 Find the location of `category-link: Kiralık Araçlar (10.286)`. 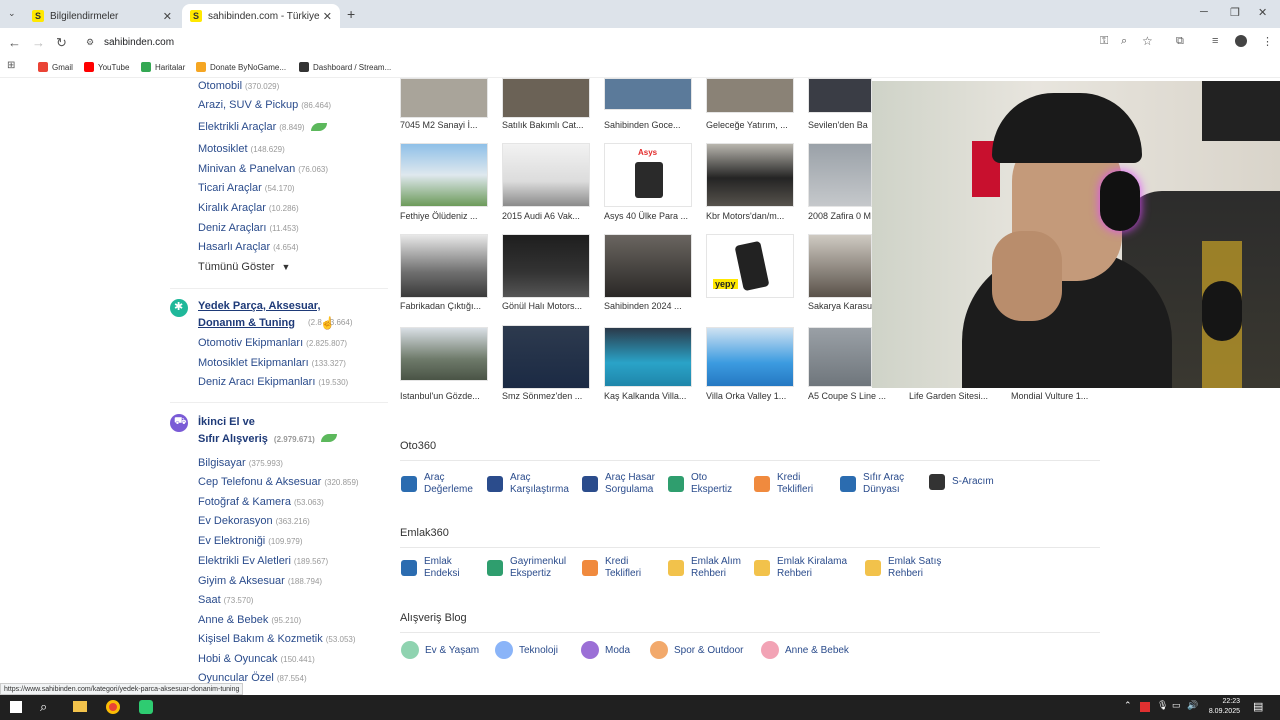

category-link: Kiralık Araçlar (10.286) is located at coordinates (248, 208).